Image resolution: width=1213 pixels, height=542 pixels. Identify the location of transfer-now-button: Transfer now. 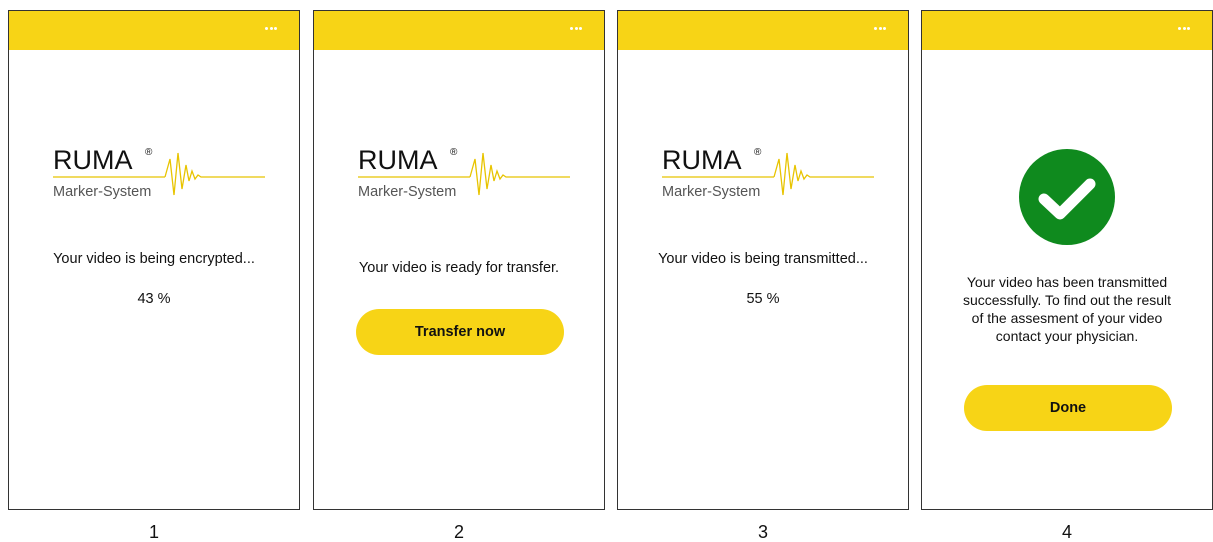
(460, 332).